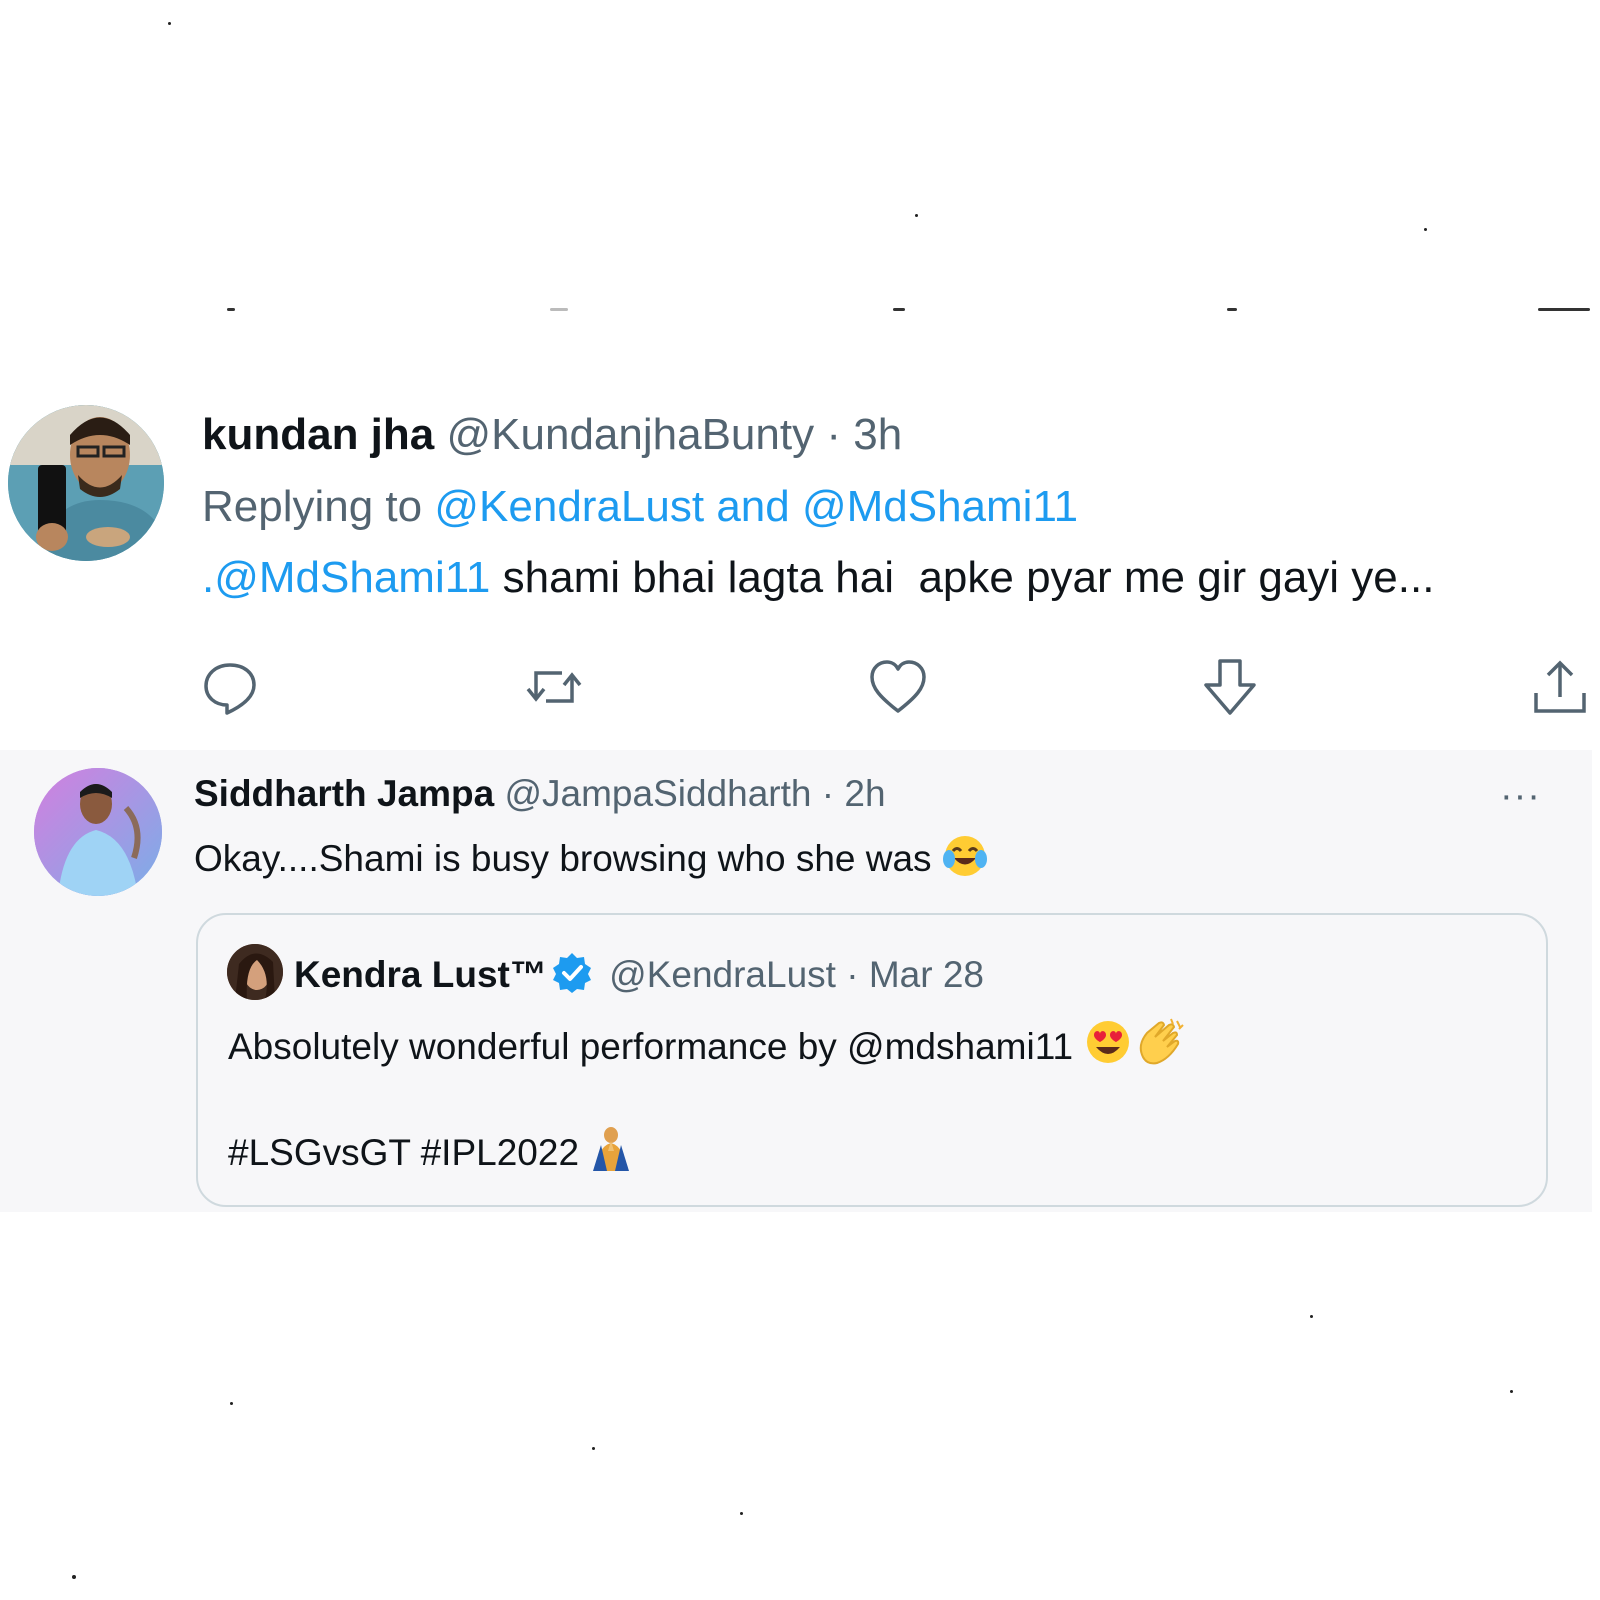 Image resolution: width=1600 pixels, height=1600 pixels. I want to click on retweet-icon, so click(554, 687).